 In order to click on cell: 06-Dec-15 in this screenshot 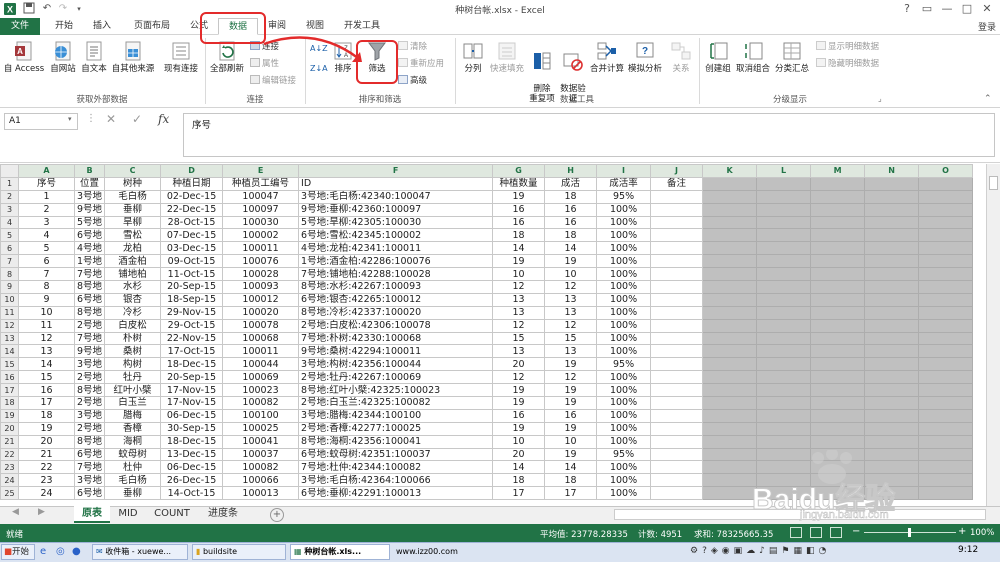, I will do `click(192, 467)`.